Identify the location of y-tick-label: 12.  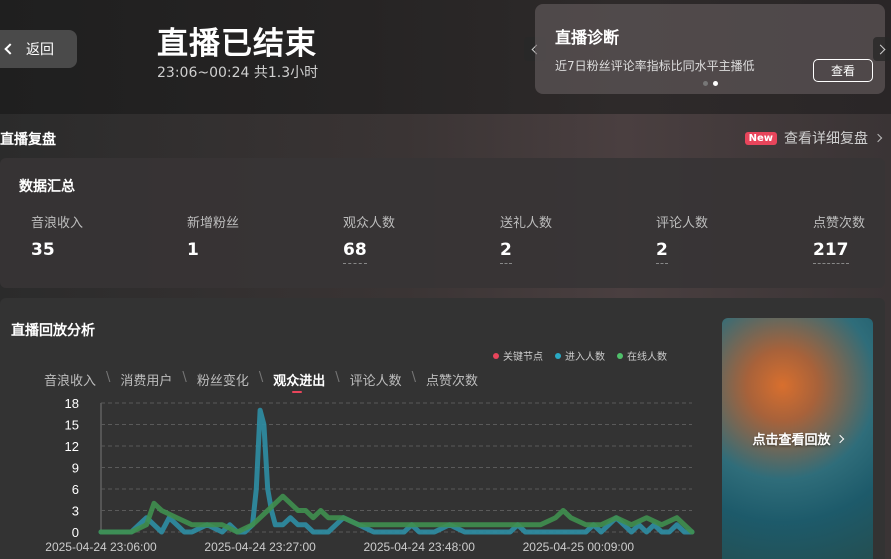
(72, 446).